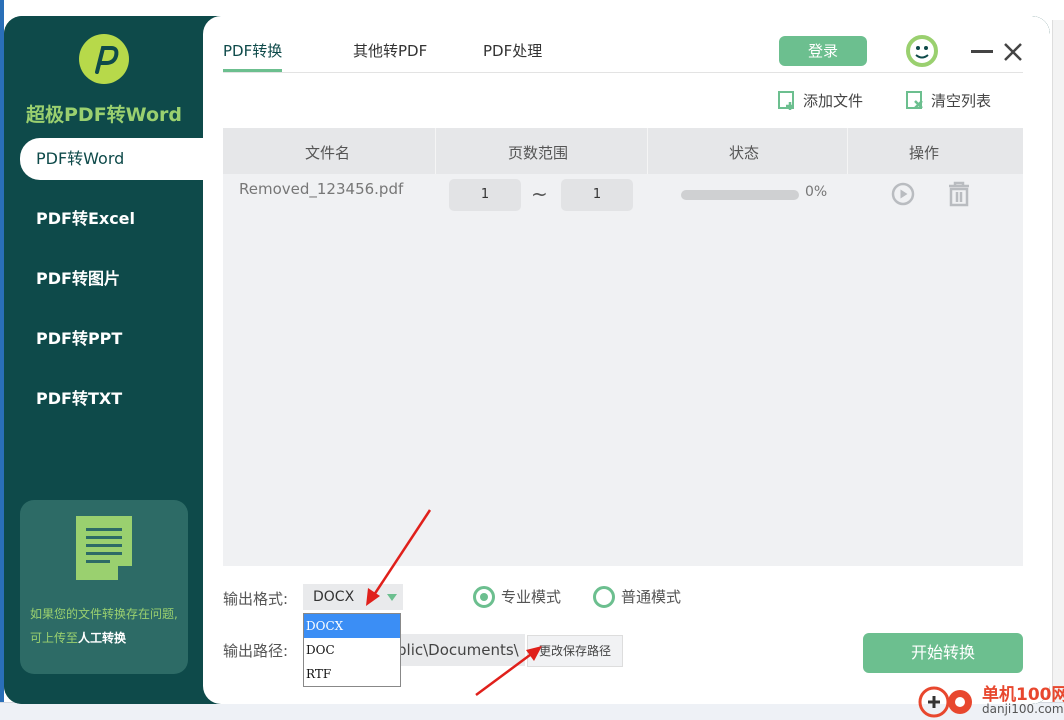  Describe the element at coordinates (484, 597) in the screenshot. I see `radio-checked-icon` at that location.